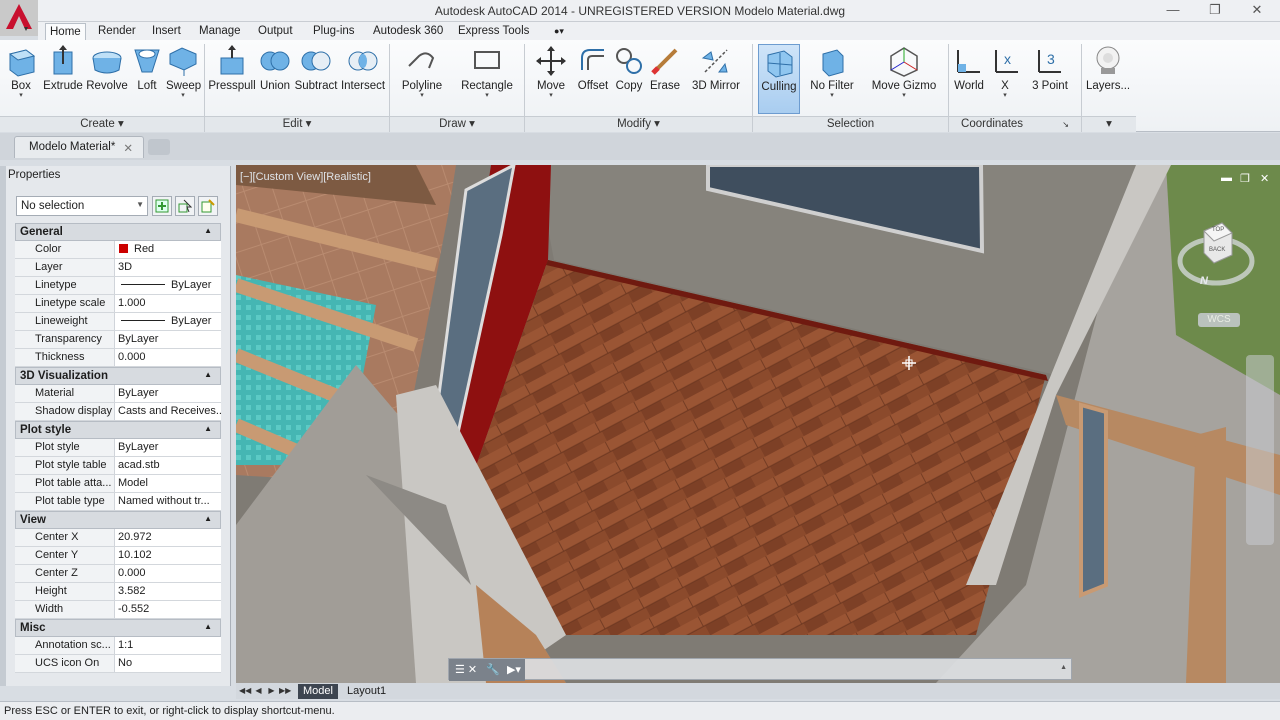  Describe the element at coordinates (1173, 10) in the screenshot. I see `minimize-icon: —` at that location.